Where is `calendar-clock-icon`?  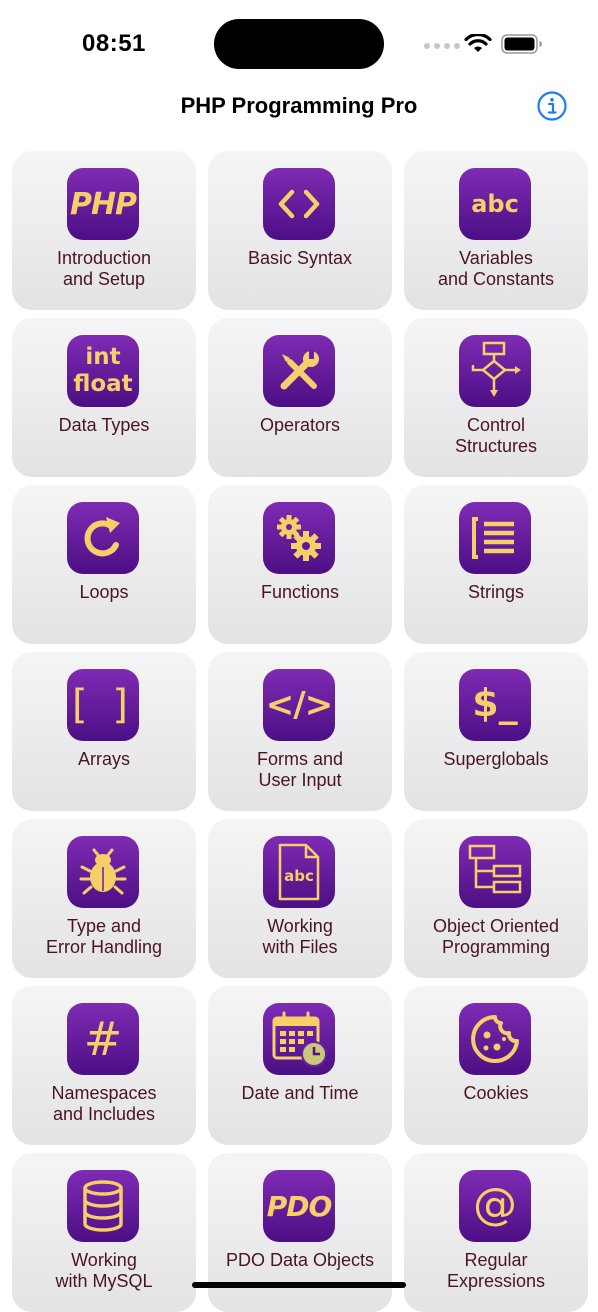
calendar-clock-icon is located at coordinates (299, 1039).